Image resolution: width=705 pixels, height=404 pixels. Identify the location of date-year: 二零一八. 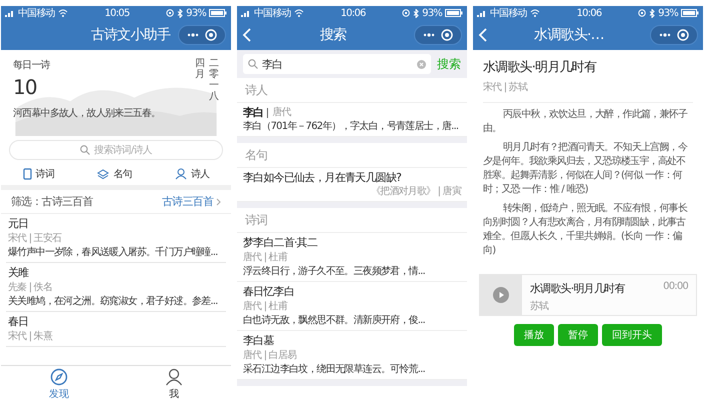
(214, 80).